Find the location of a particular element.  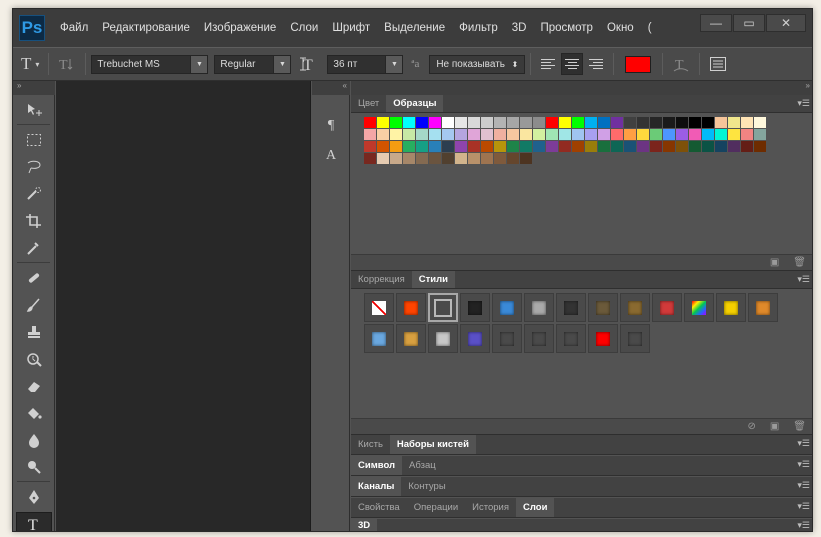

font-size-field: 36 пт ▼ is located at coordinates (365, 64).